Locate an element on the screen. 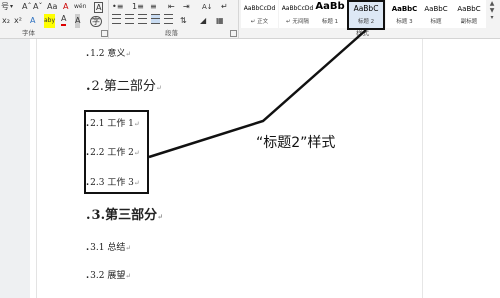 This screenshot has width=500, height=298. font-group-label: 字体 is located at coordinates (28, 33).